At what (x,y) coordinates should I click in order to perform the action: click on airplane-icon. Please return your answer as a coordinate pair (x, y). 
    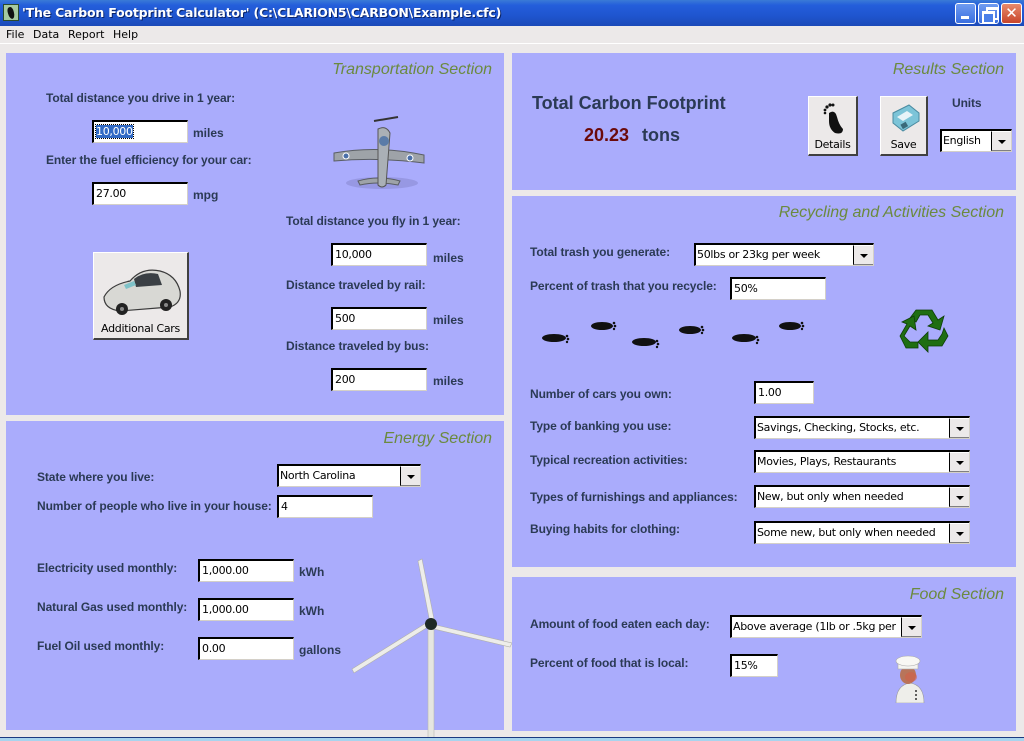
    Looking at the image, I should click on (379, 152).